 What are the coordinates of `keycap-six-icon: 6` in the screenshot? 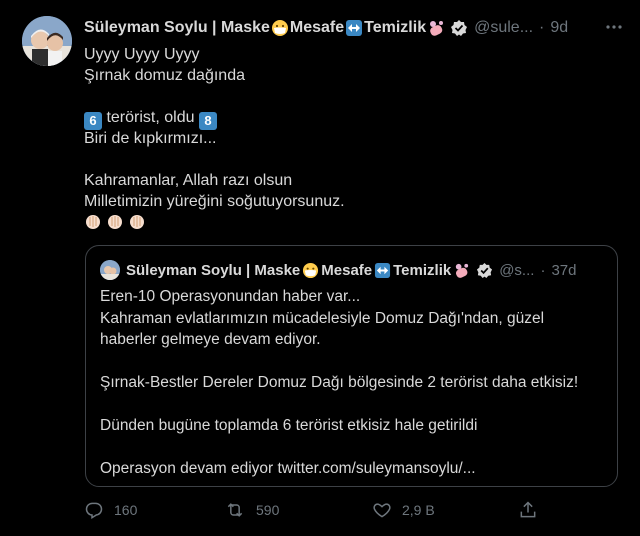 It's located at (93, 120).